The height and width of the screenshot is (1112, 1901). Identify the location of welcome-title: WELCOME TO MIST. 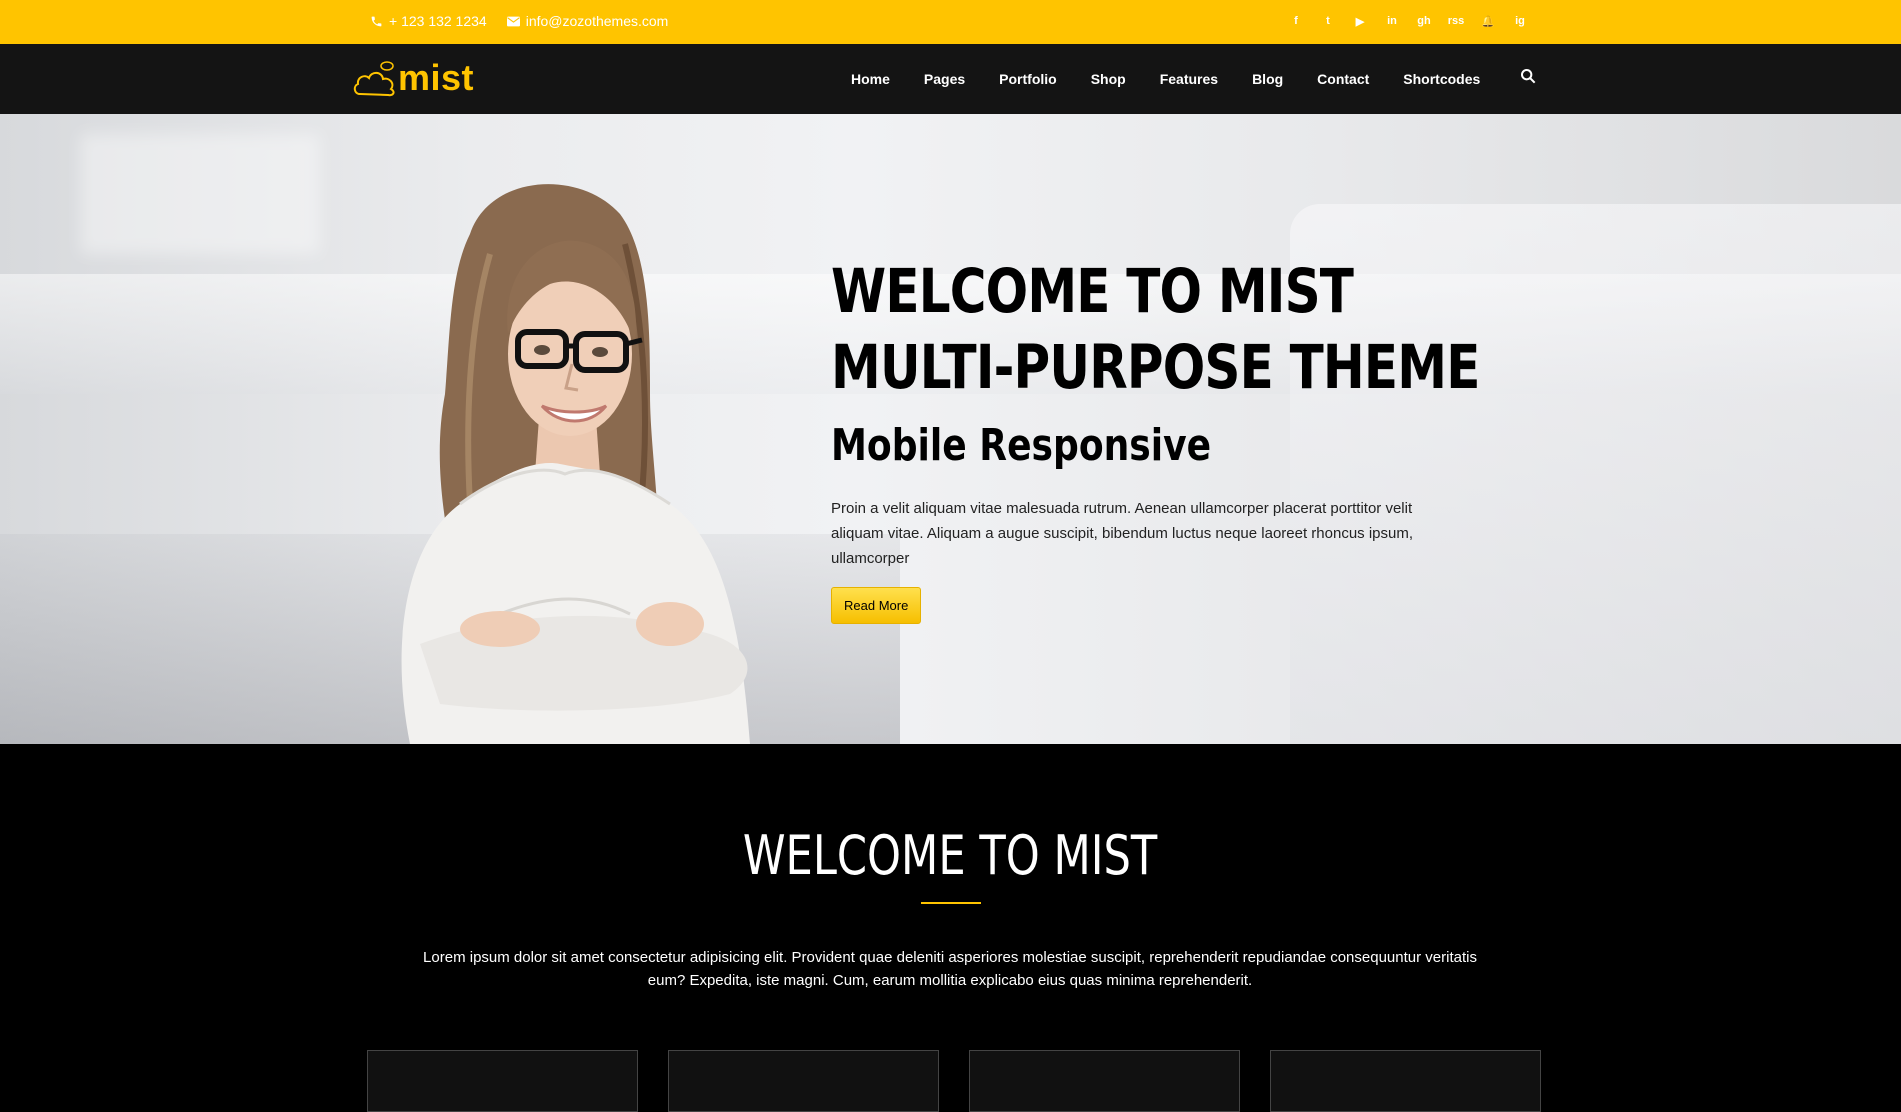
(950, 856).